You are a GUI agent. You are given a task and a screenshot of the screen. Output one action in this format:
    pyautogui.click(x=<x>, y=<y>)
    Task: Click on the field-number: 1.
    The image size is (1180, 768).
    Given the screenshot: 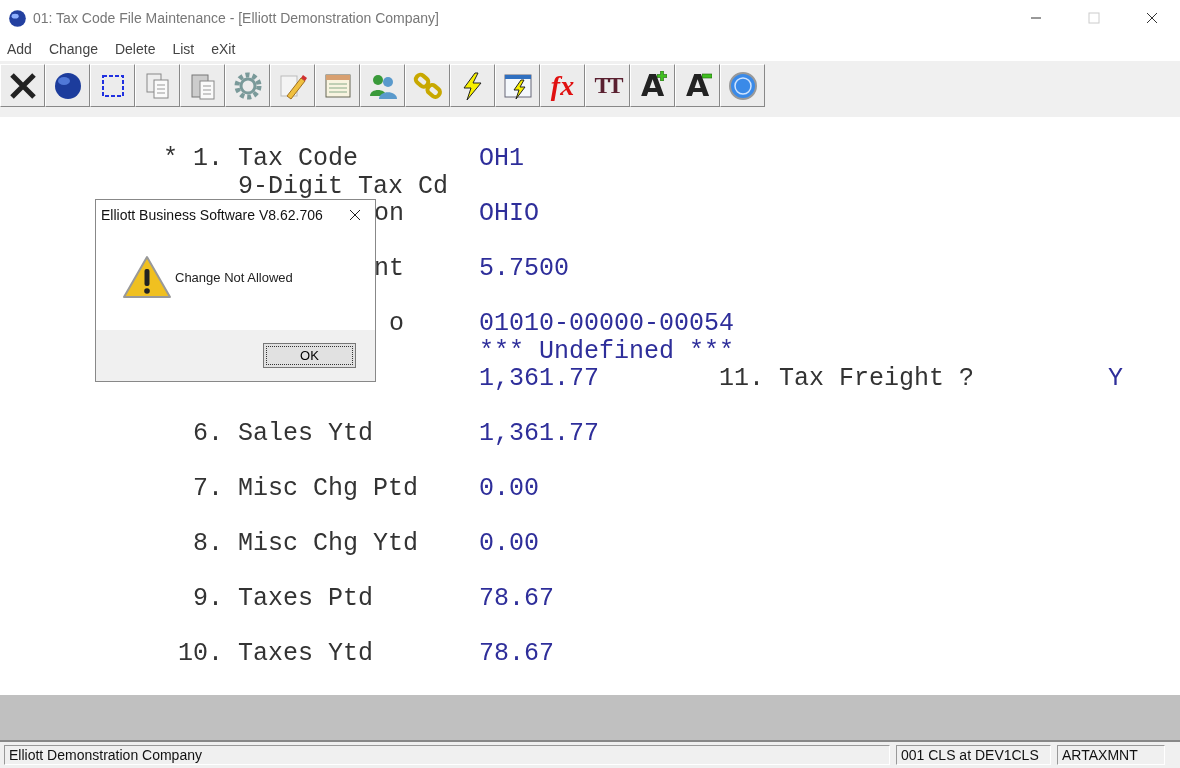 What is the action you would take?
    pyautogui.click(x=208, y=158)
    